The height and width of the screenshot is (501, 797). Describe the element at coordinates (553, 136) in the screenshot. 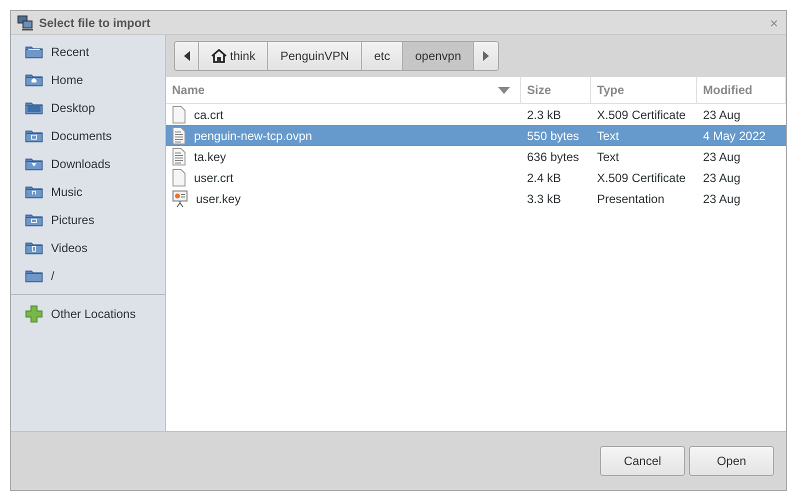

I see `table-cell-text: 550 bytes` at that location.